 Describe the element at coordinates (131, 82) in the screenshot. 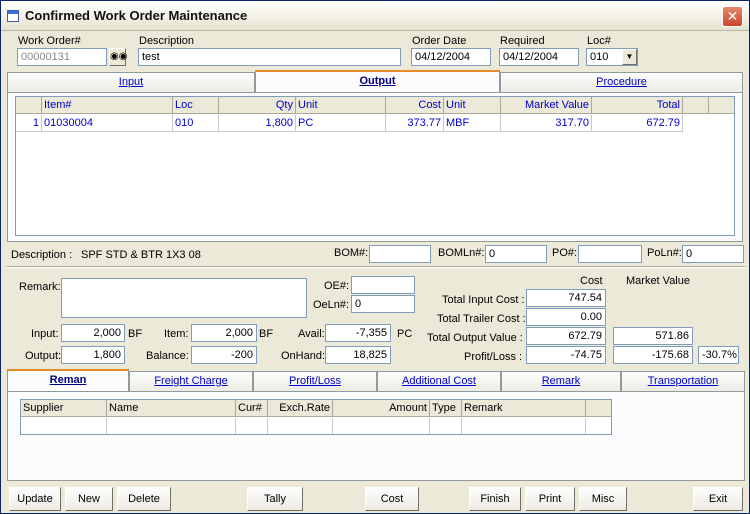

I see `tab-input: Input` at that location.